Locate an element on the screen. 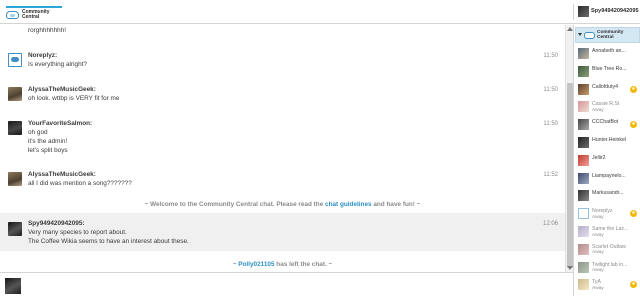 Image resolution: width=640 pixels, height=296 pixels. user-list-item: Callofduty4 ★ is located at coordinates (607, 90).